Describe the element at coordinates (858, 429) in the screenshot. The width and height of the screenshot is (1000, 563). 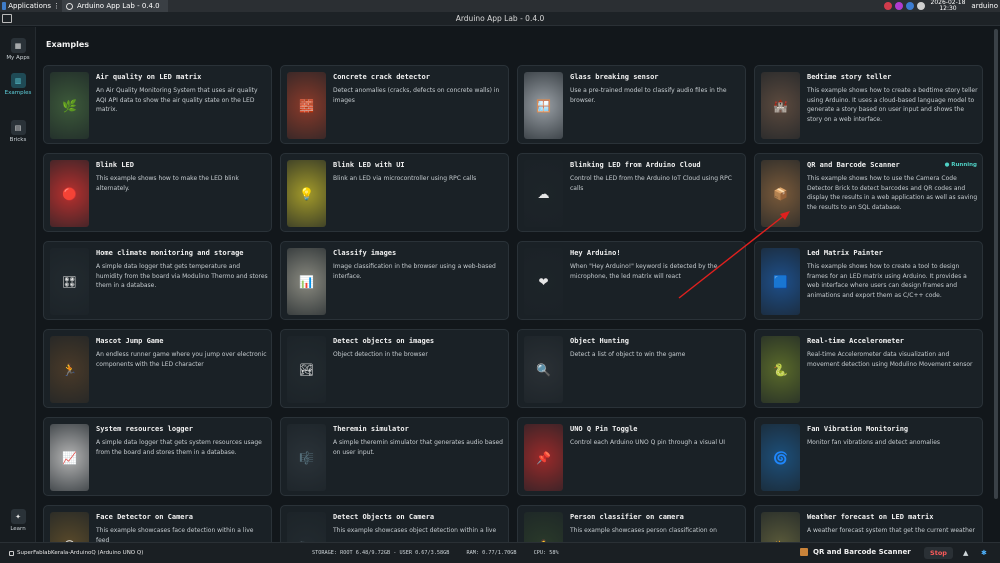
I see `example-card-title: Fan Vibration Monitoring` at that location.